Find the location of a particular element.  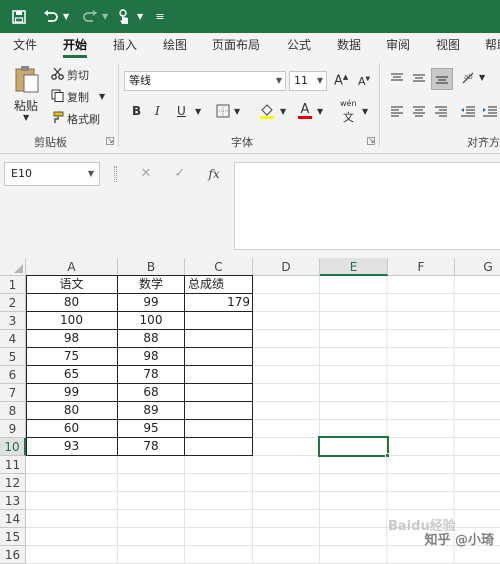

borders-icon is located at coordinates (223, 111).